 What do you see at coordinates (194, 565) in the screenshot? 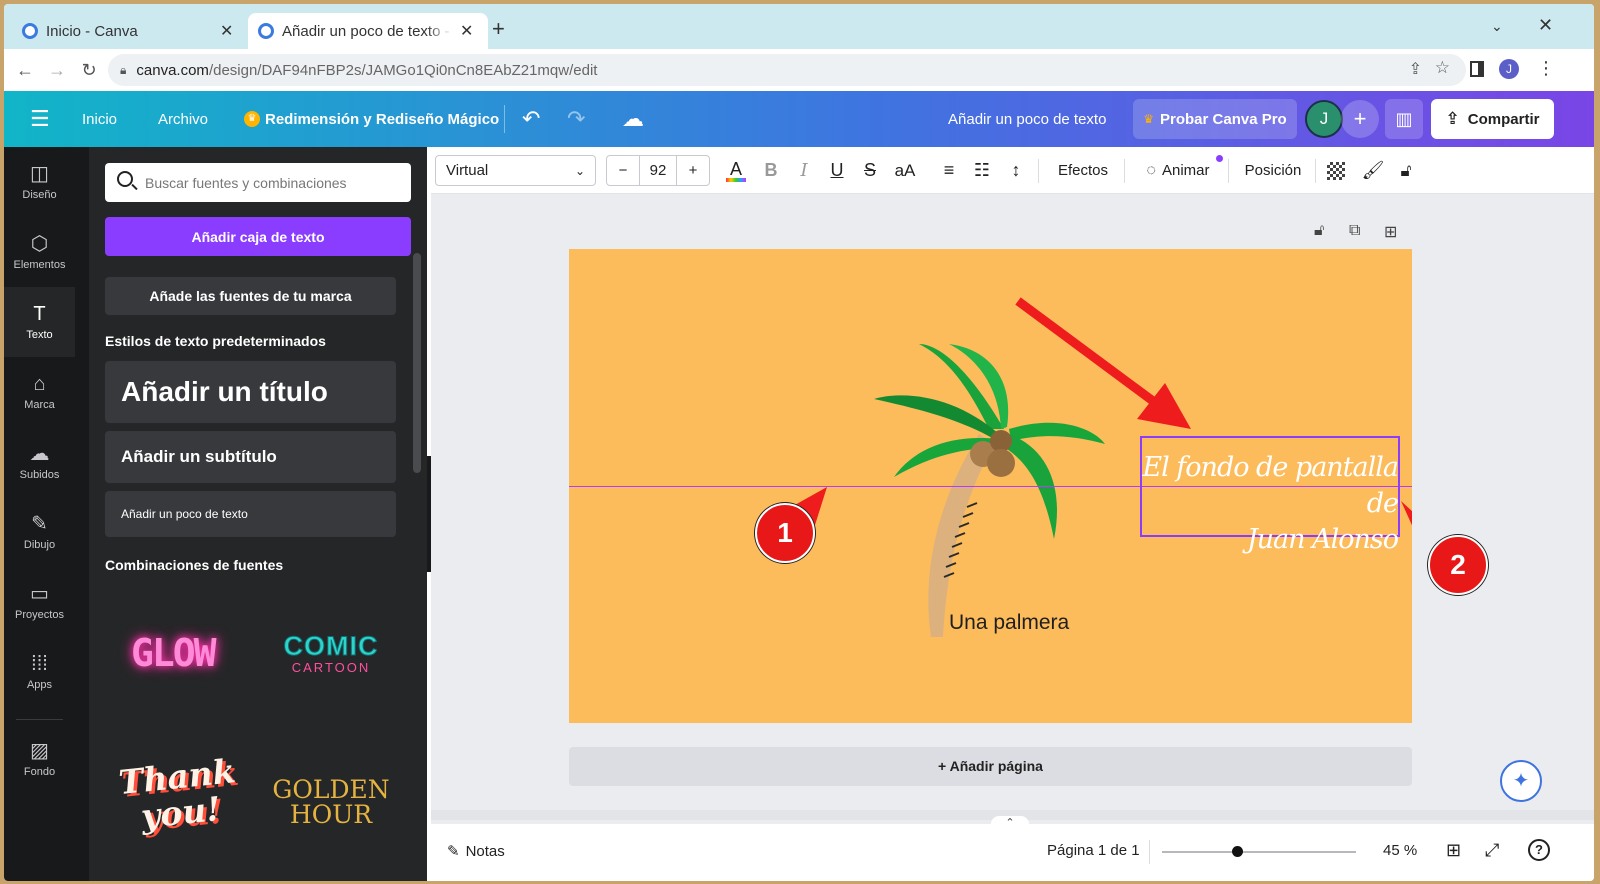
I see `font-combos-heading: Combinaciones de fuentes` at bounding box center [194, 565].